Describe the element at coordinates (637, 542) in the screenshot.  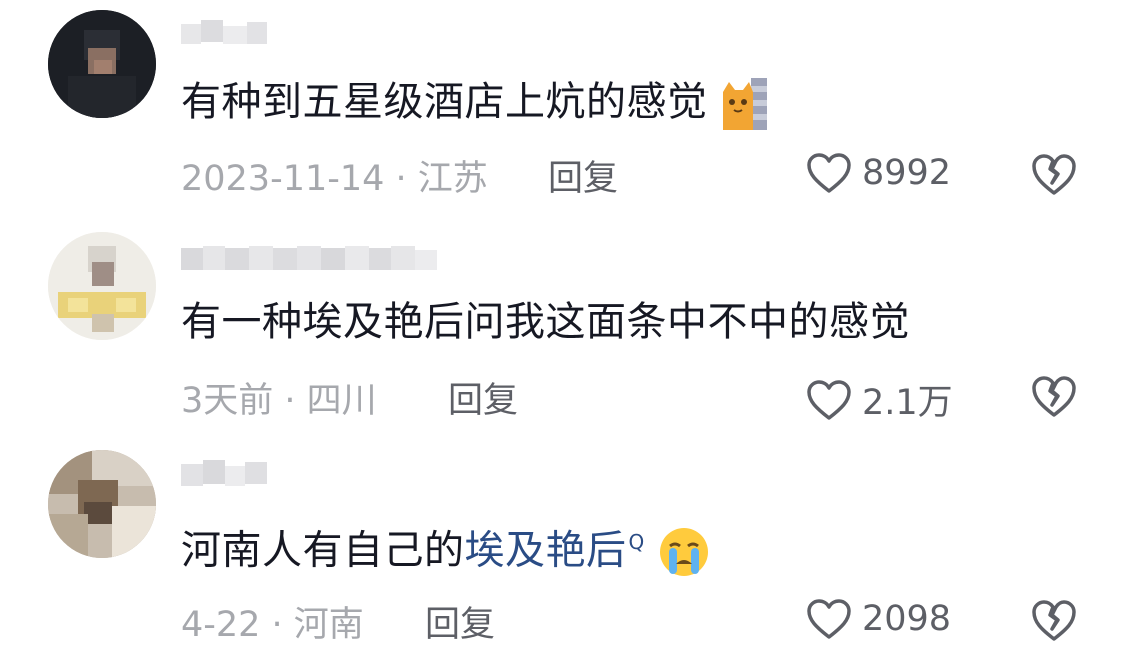
I see `search-icon: Q` at that location.